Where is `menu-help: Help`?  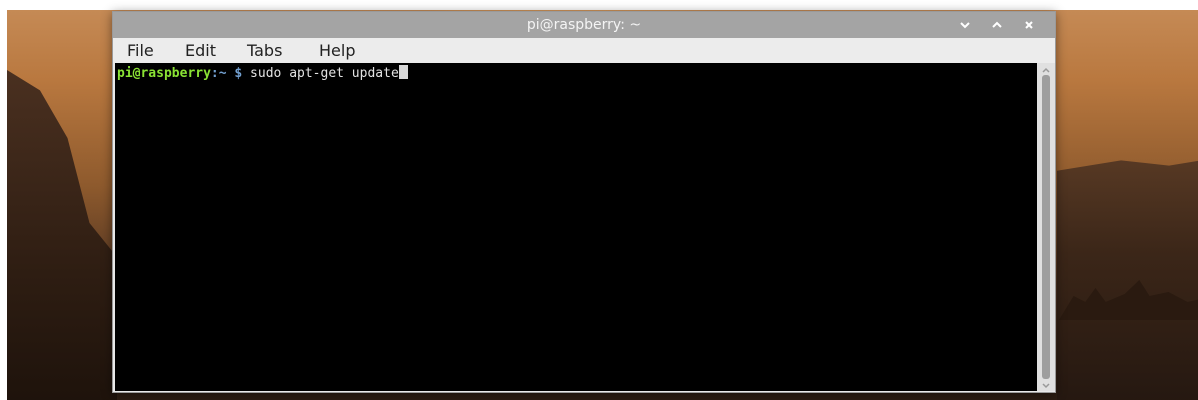 menu-help: Help is located at coordinates (337, 50).